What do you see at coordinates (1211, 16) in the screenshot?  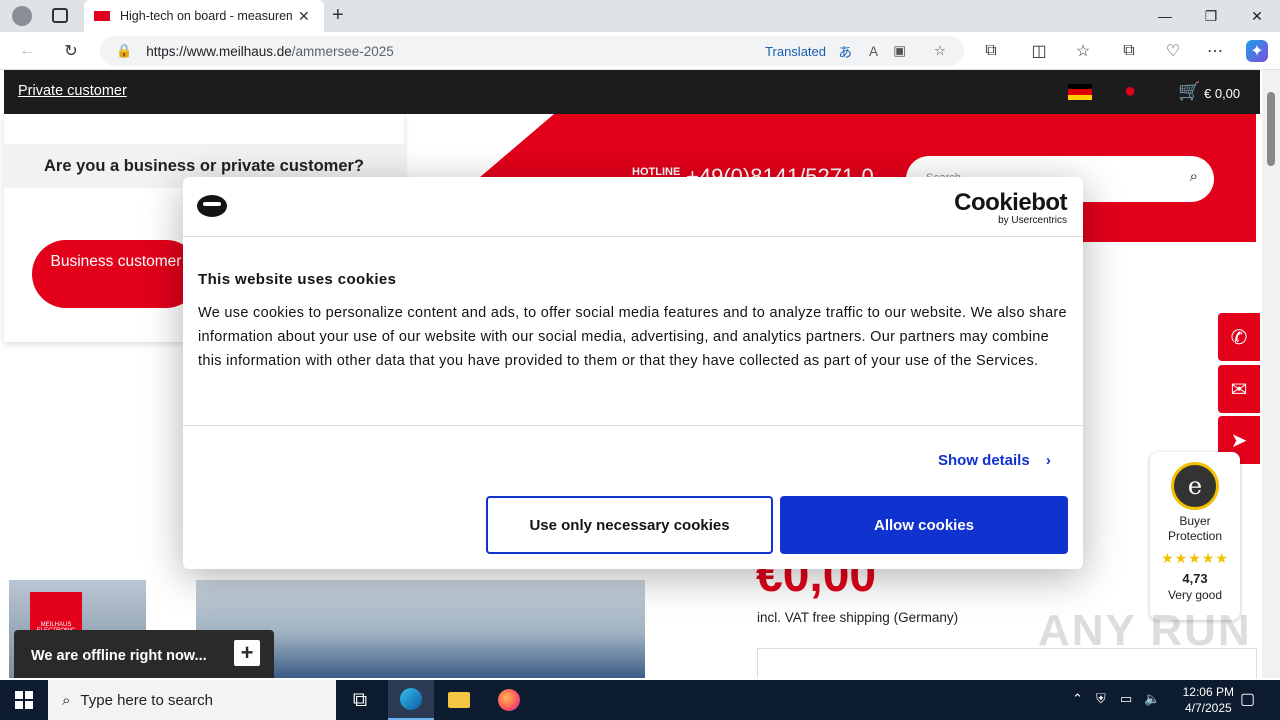 I see `restore-icon: ❐` at bounding box center [1211, 16].